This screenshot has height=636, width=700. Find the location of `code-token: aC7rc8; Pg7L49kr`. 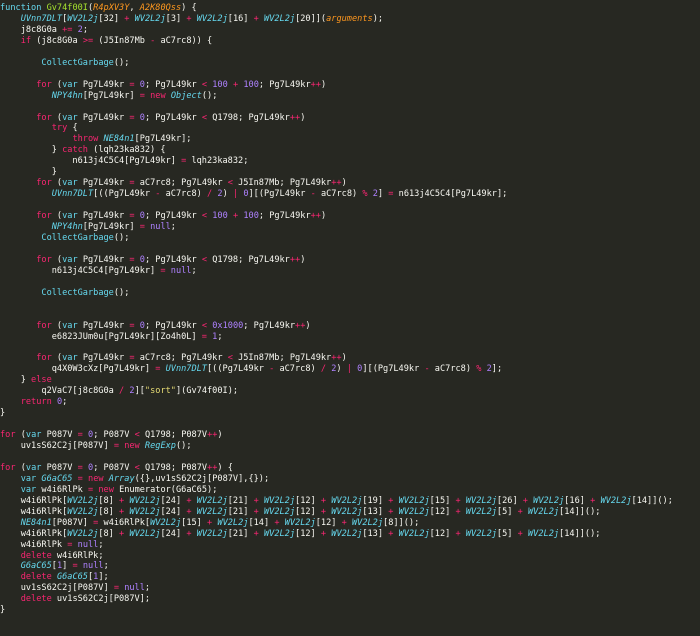

code-token: aC7rc8; Pg7L49kr is located at coordinates (181, 183).